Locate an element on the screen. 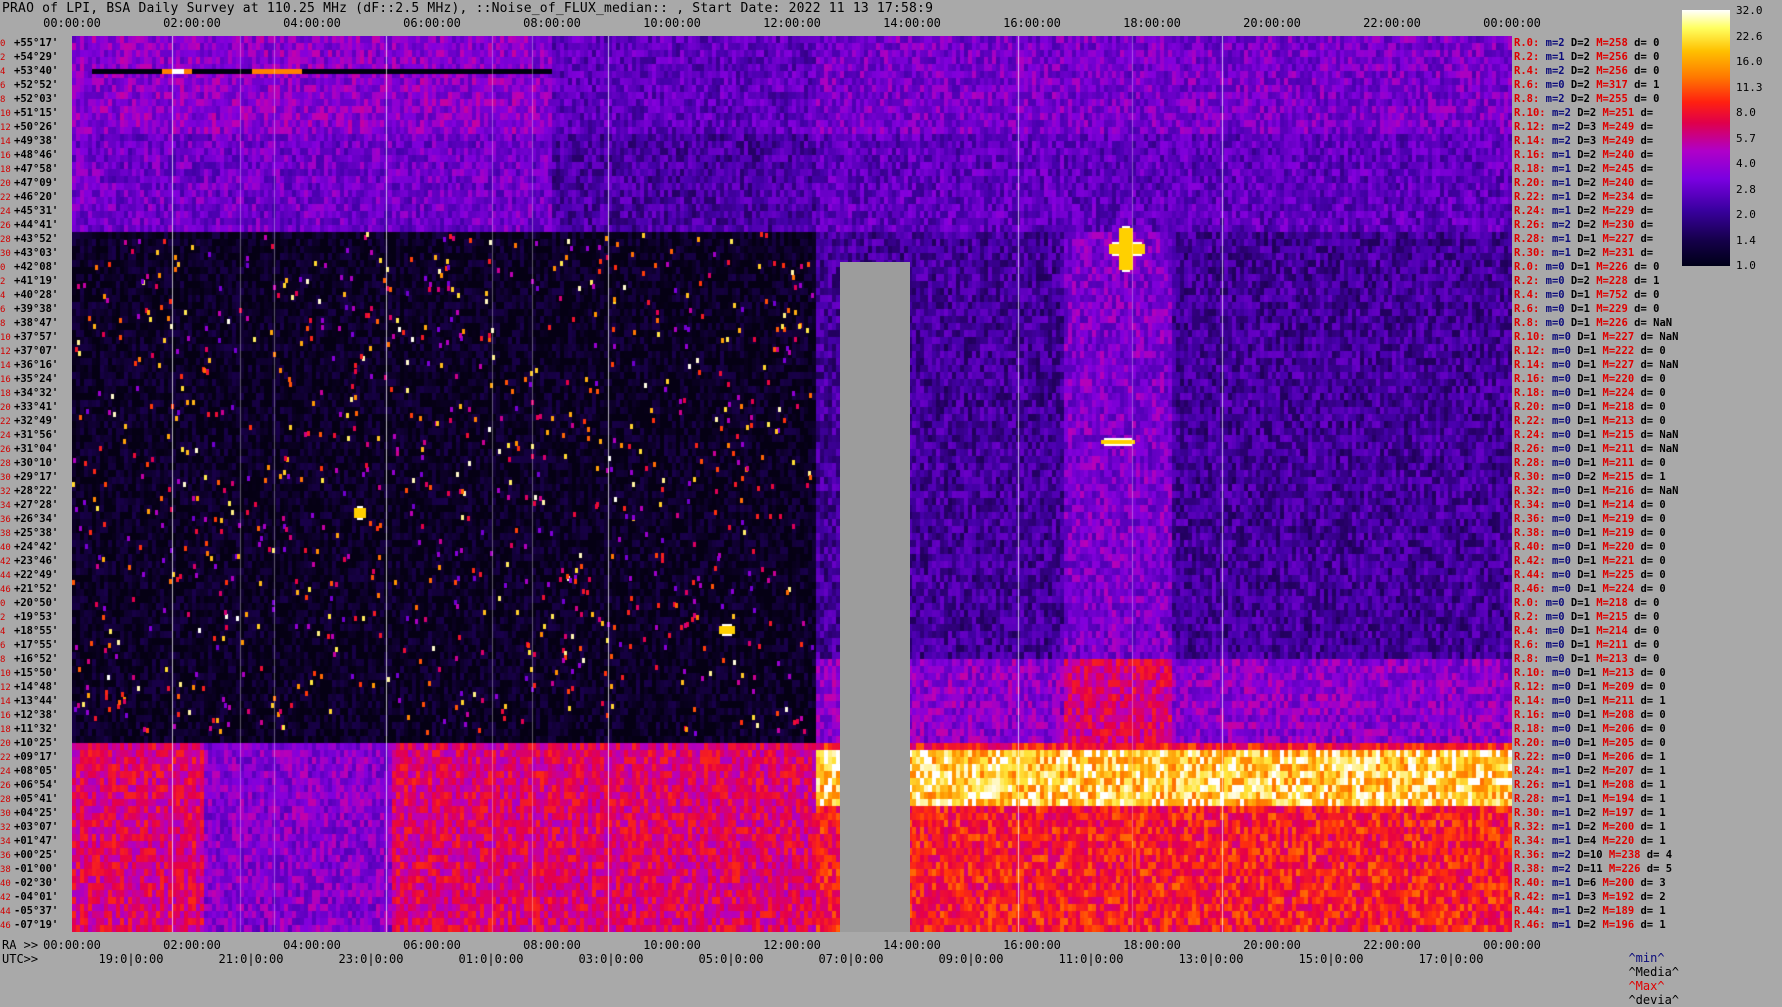 This screenshot has height=1007, width=1782. dec-value: +52°52' is located at coordinates (36, 85).